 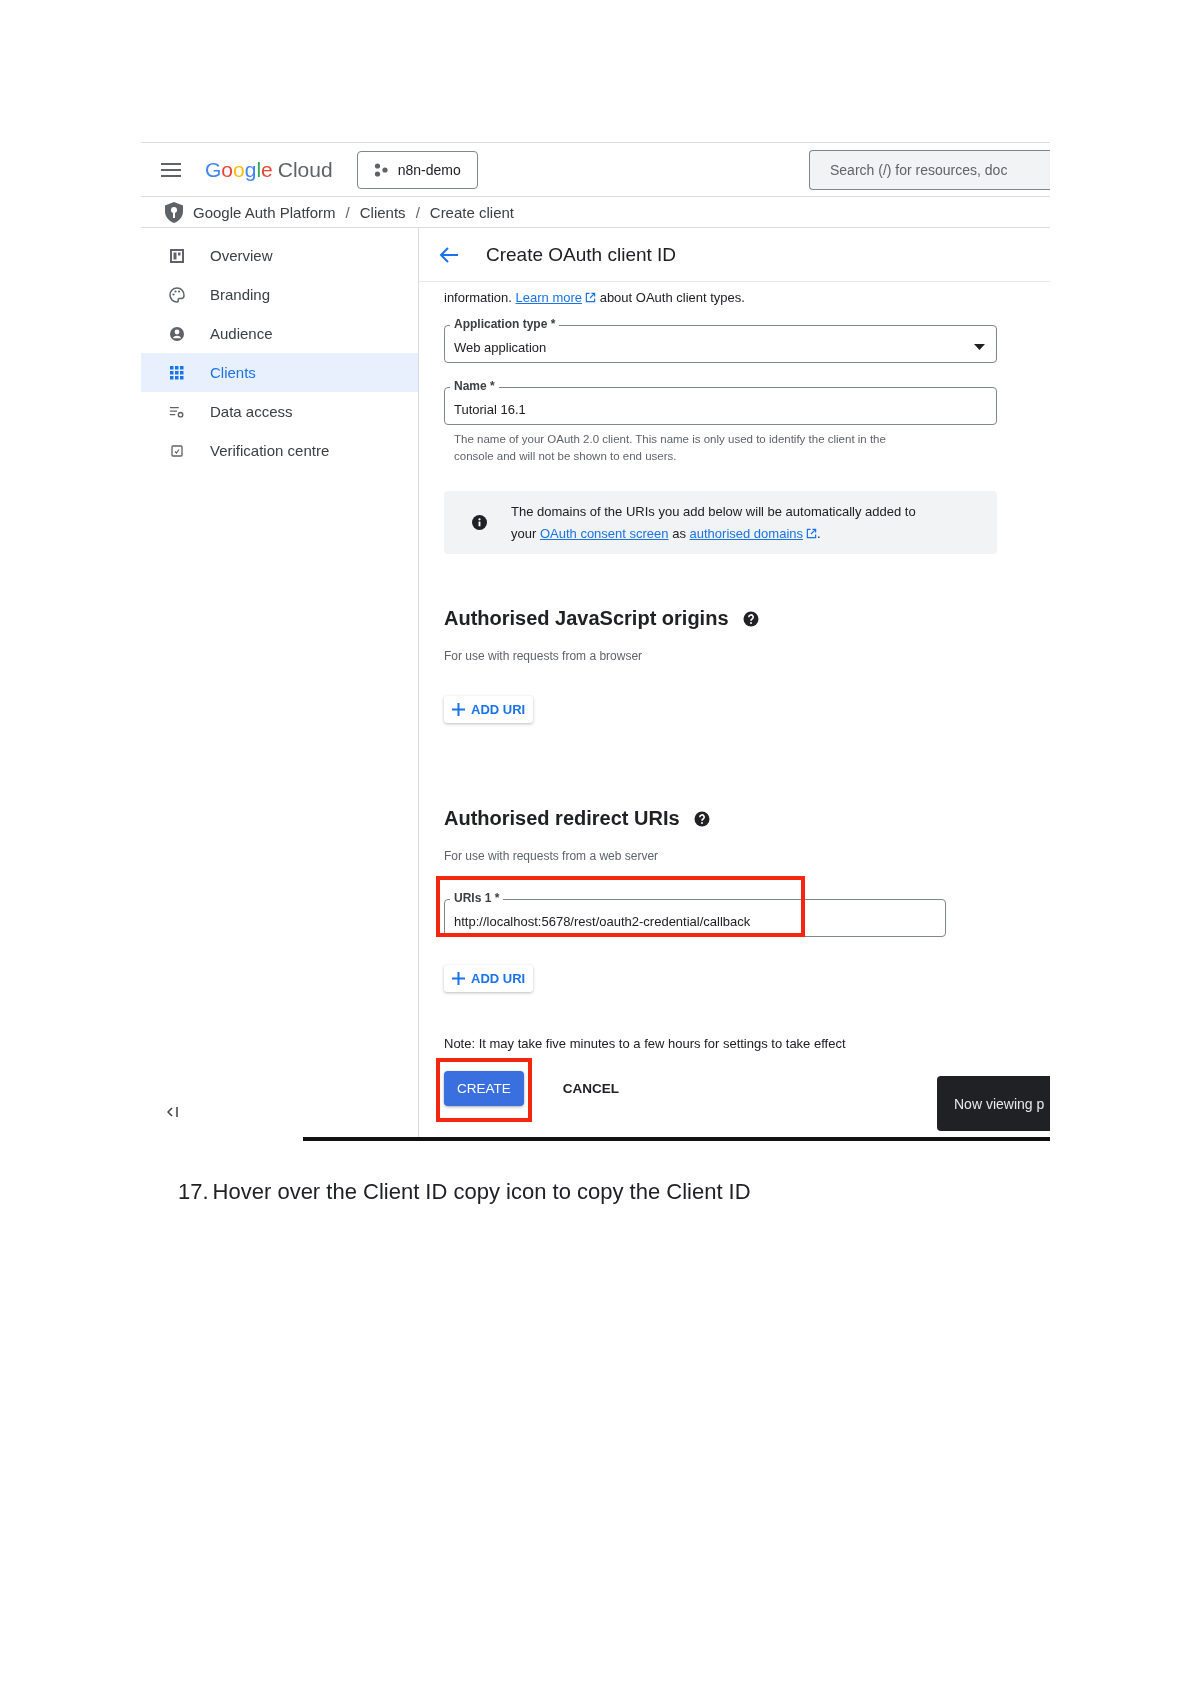 What do you see at coordinates (177, 372) in the screenshot?
I see `grid-icon` at bounding box center [177, 372].